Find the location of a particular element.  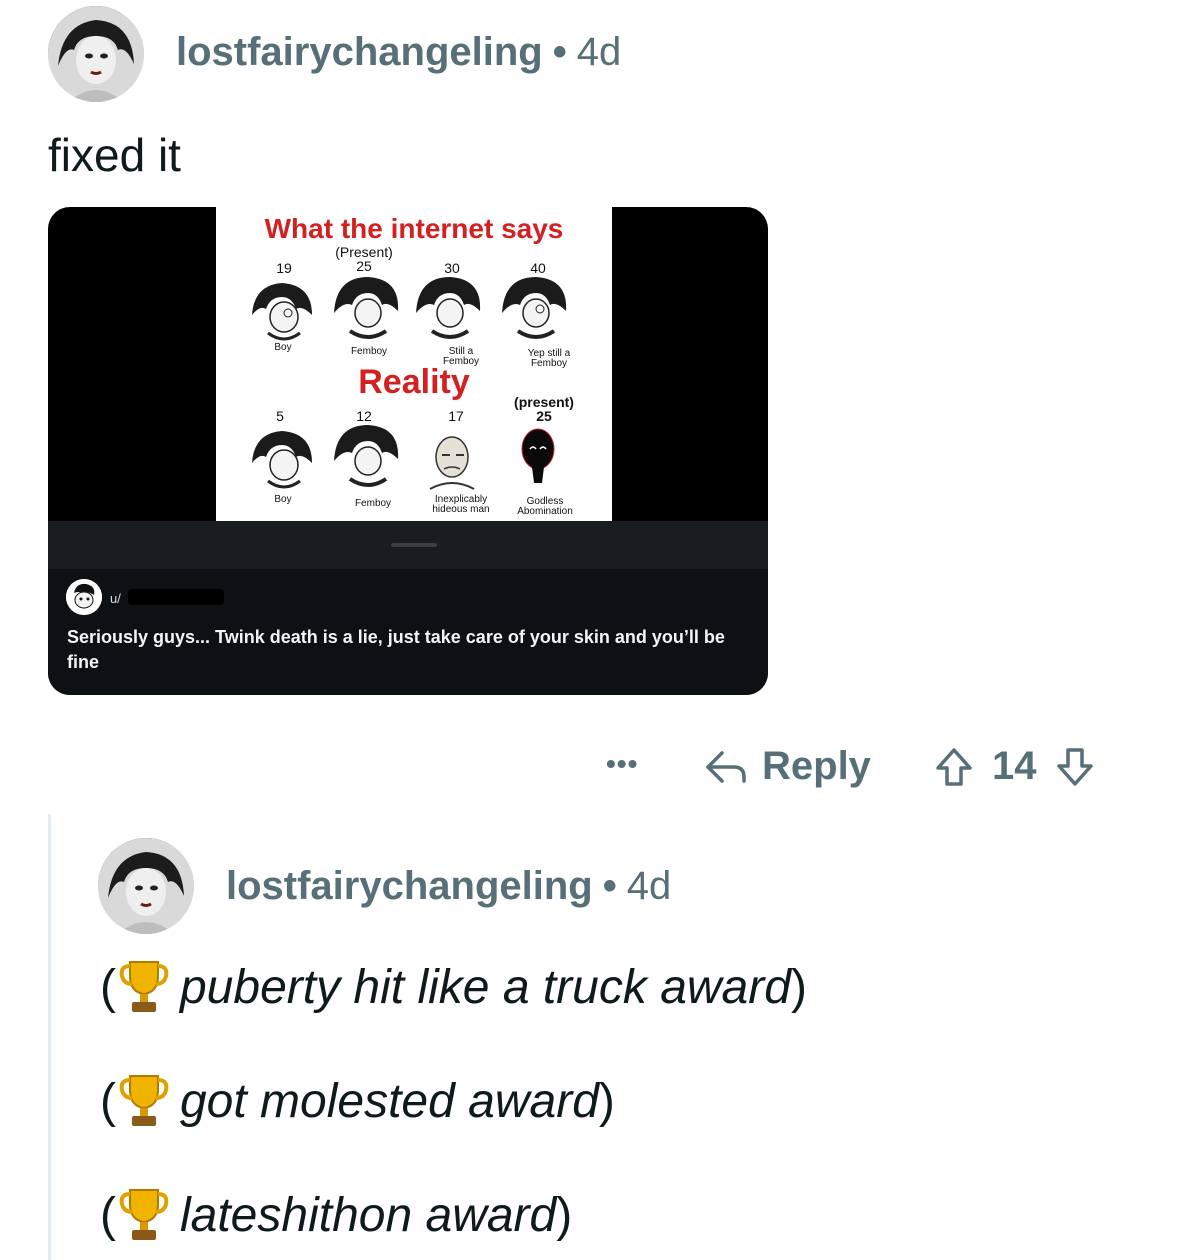

award-text: lateshithon award is located at coordinates (368, 1215).